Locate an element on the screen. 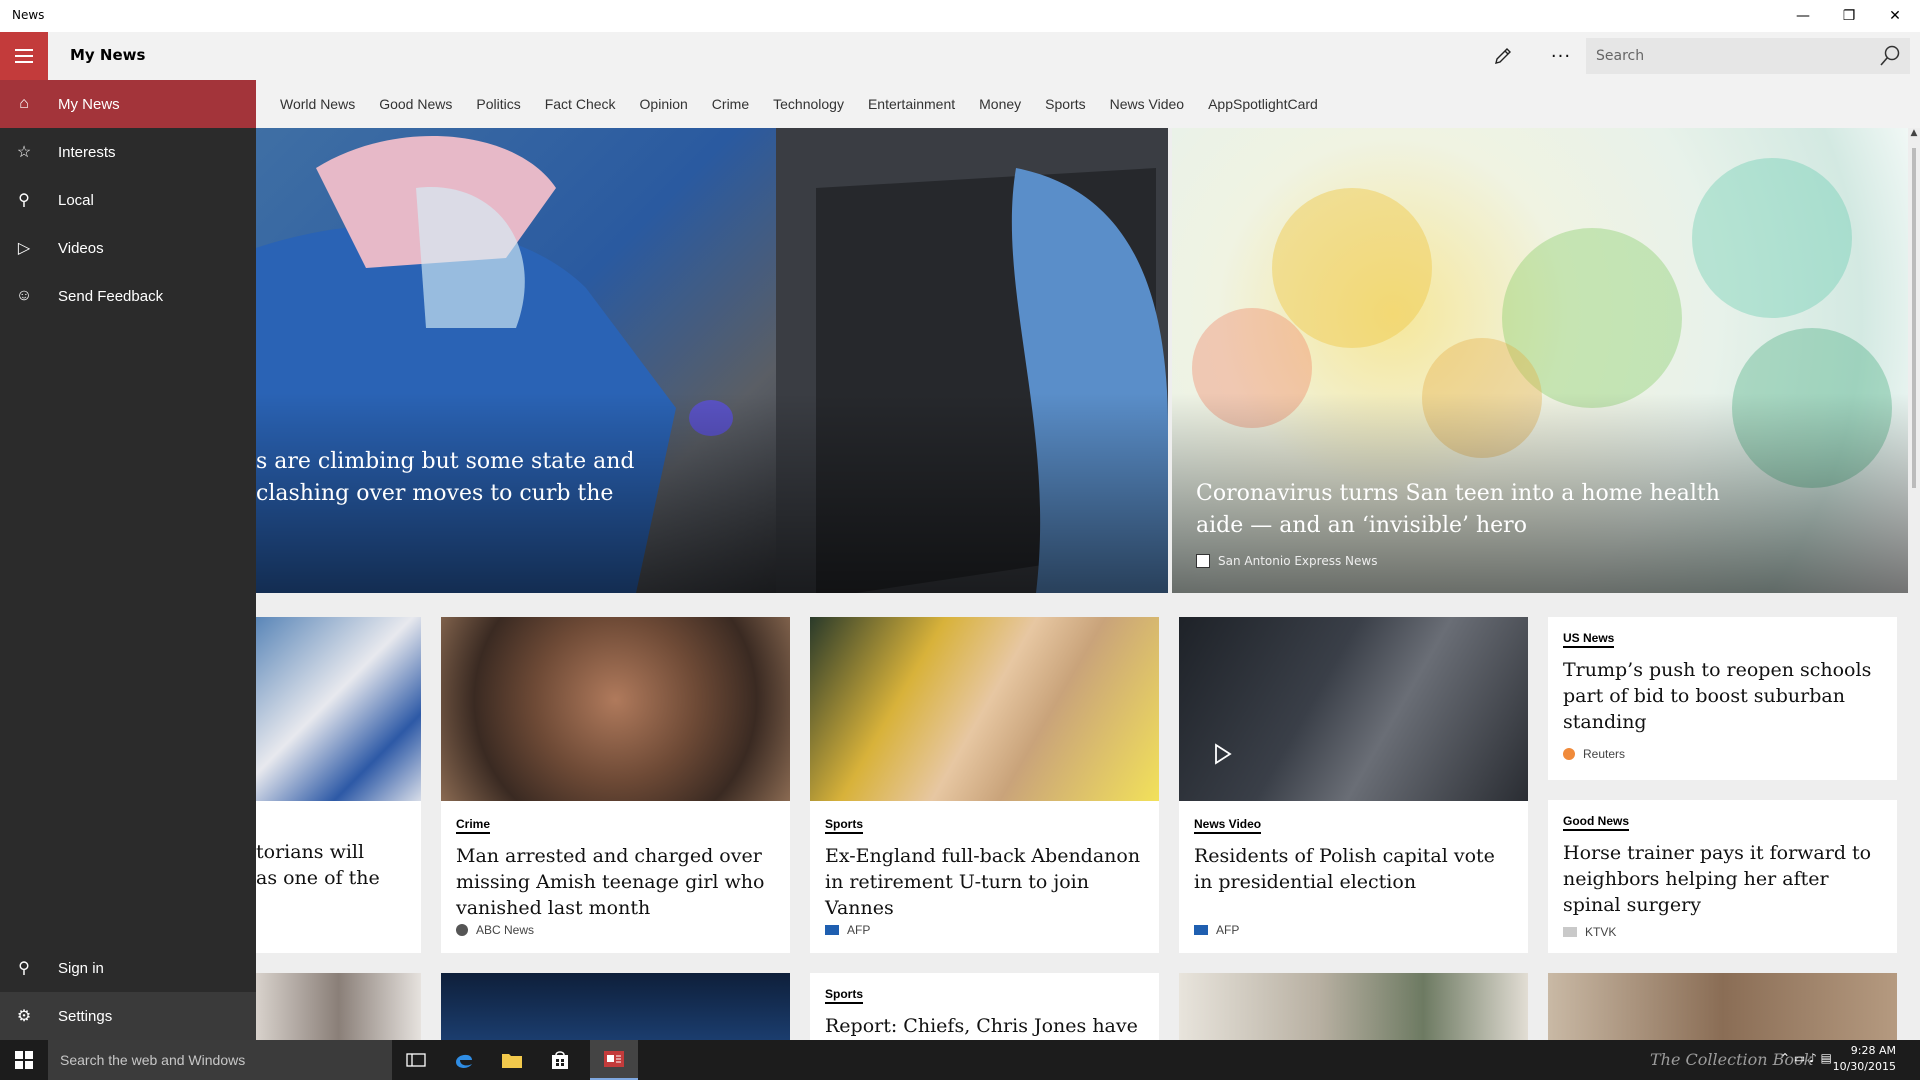  home-icon: ⌂ is located at coordinates (24, 103).